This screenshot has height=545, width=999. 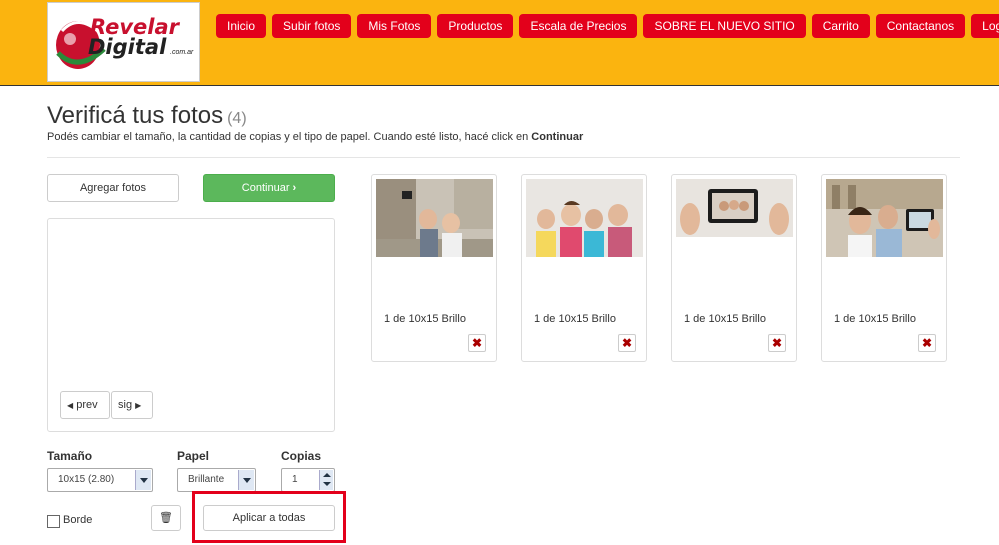 I want to click on nav-login: Login, so click(x=985, y=26).